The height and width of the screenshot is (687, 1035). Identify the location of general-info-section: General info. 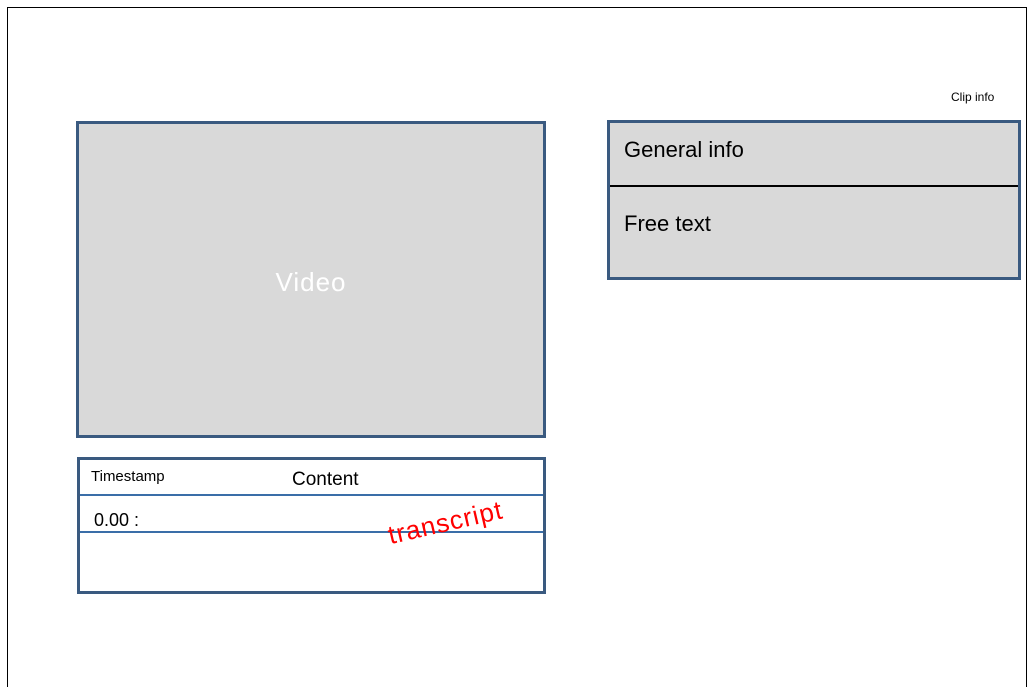
(684, 149).